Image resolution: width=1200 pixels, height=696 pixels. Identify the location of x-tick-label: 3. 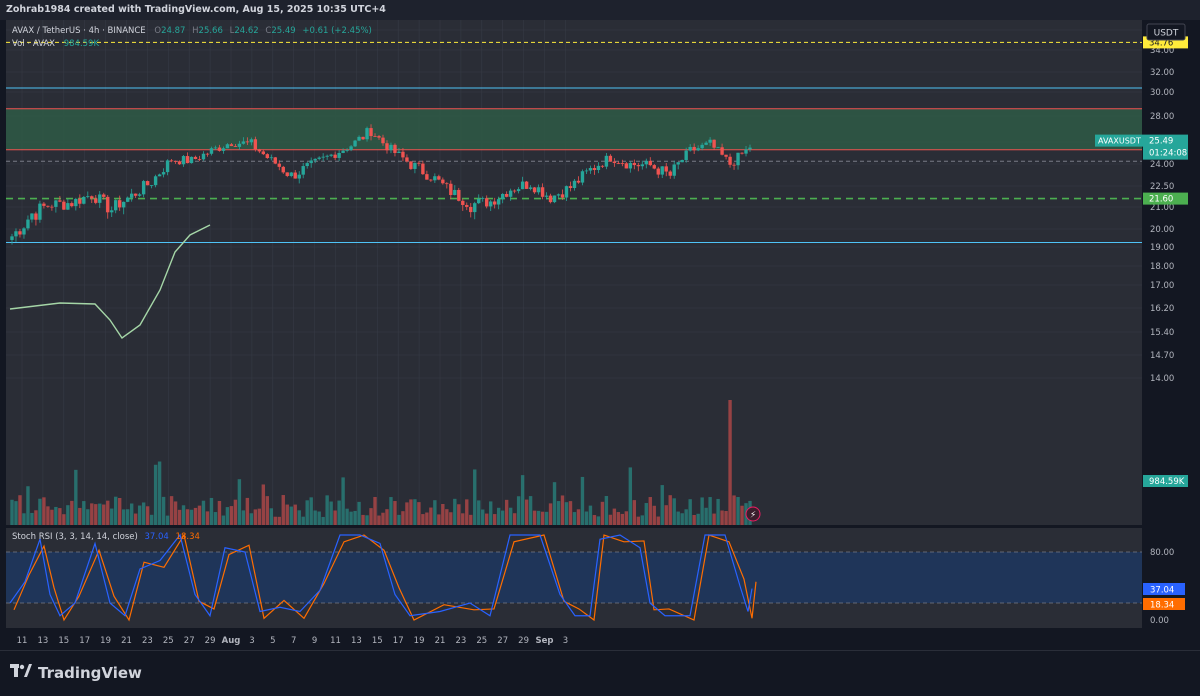
(565, 641).